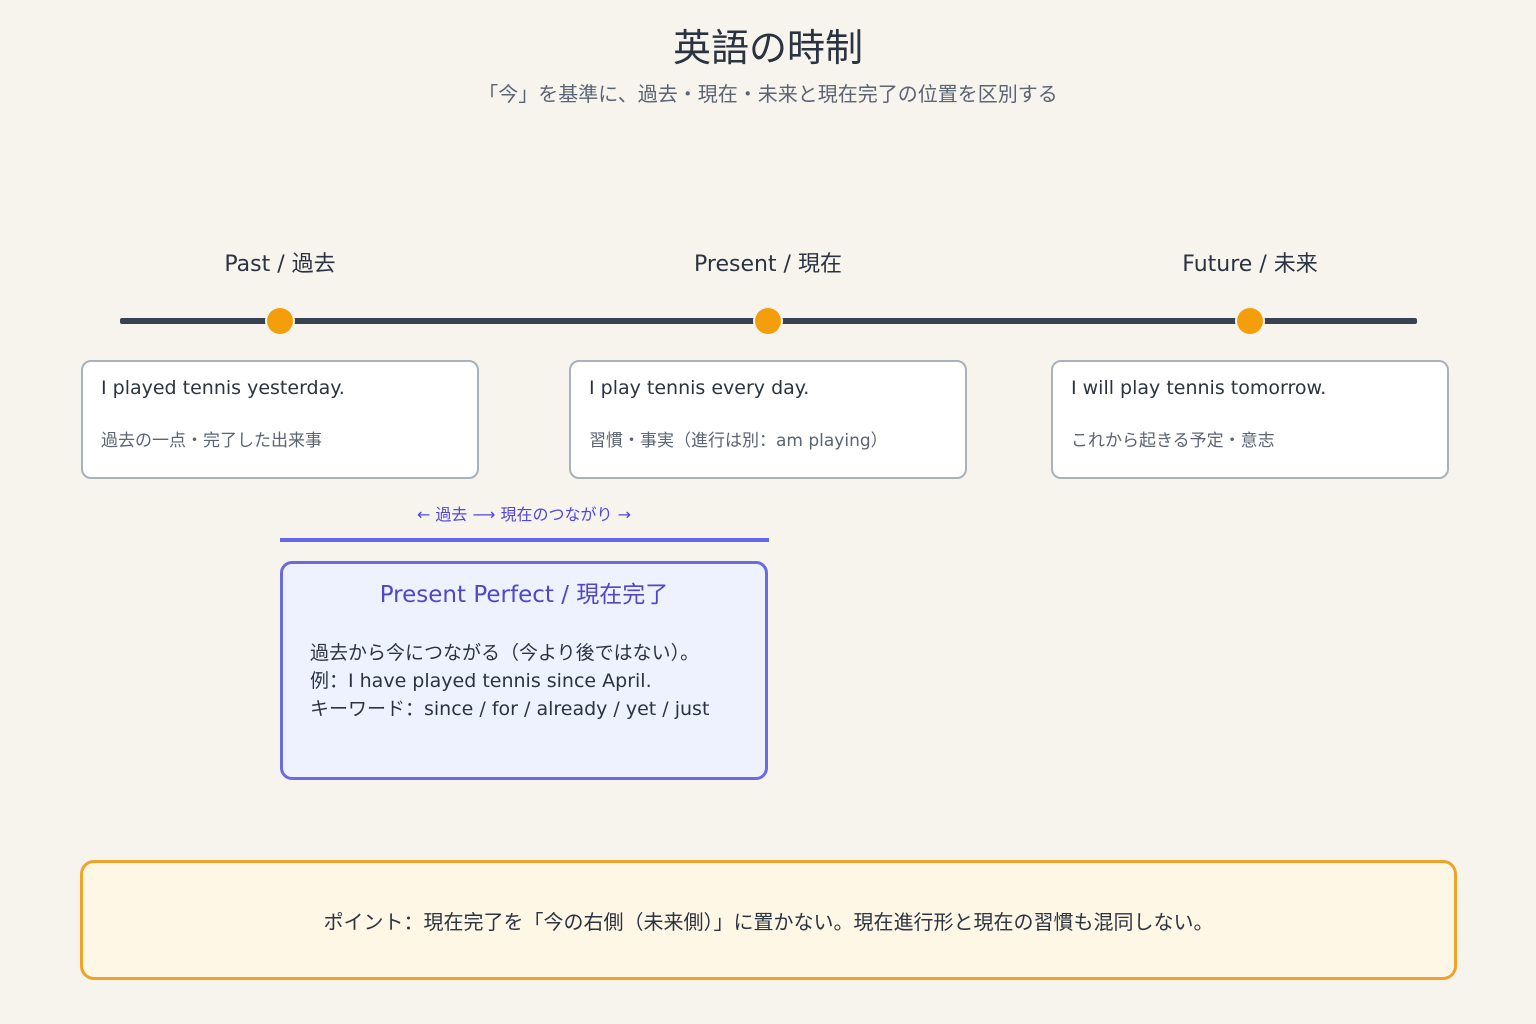 The image size is (1536, 1024). Describe the element at coordinates (1250, 321) in the screenshot. I see `future-marker` at that location.